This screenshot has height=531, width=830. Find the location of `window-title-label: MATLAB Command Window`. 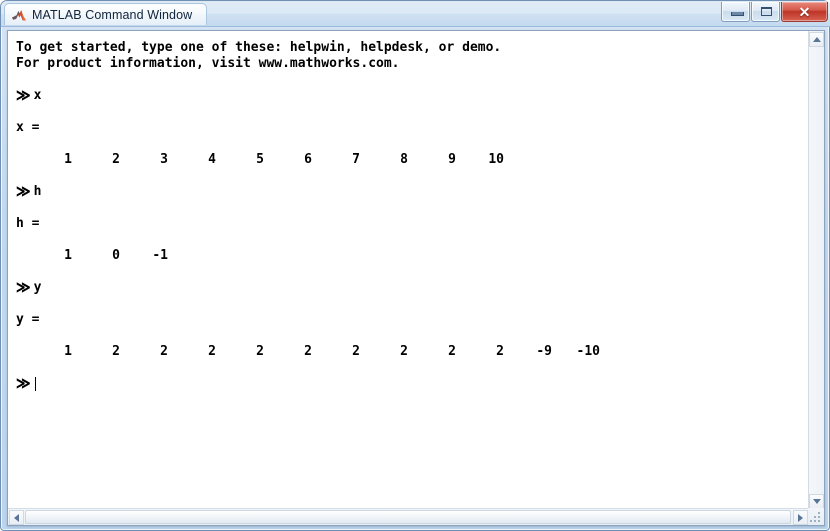

window-title-label: MATLAB Command Window is located at coordinates (112, 14).